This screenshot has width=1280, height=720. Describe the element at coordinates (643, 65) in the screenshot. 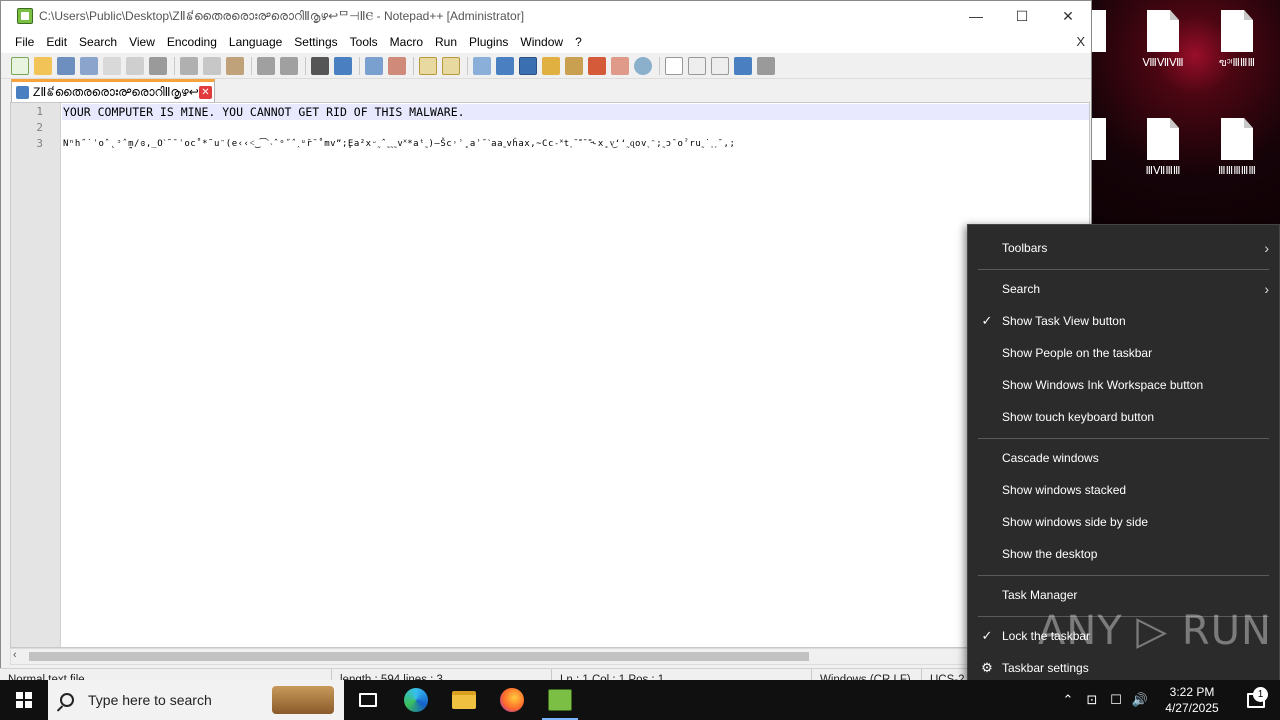

I see `monitoring-icon` at that location.